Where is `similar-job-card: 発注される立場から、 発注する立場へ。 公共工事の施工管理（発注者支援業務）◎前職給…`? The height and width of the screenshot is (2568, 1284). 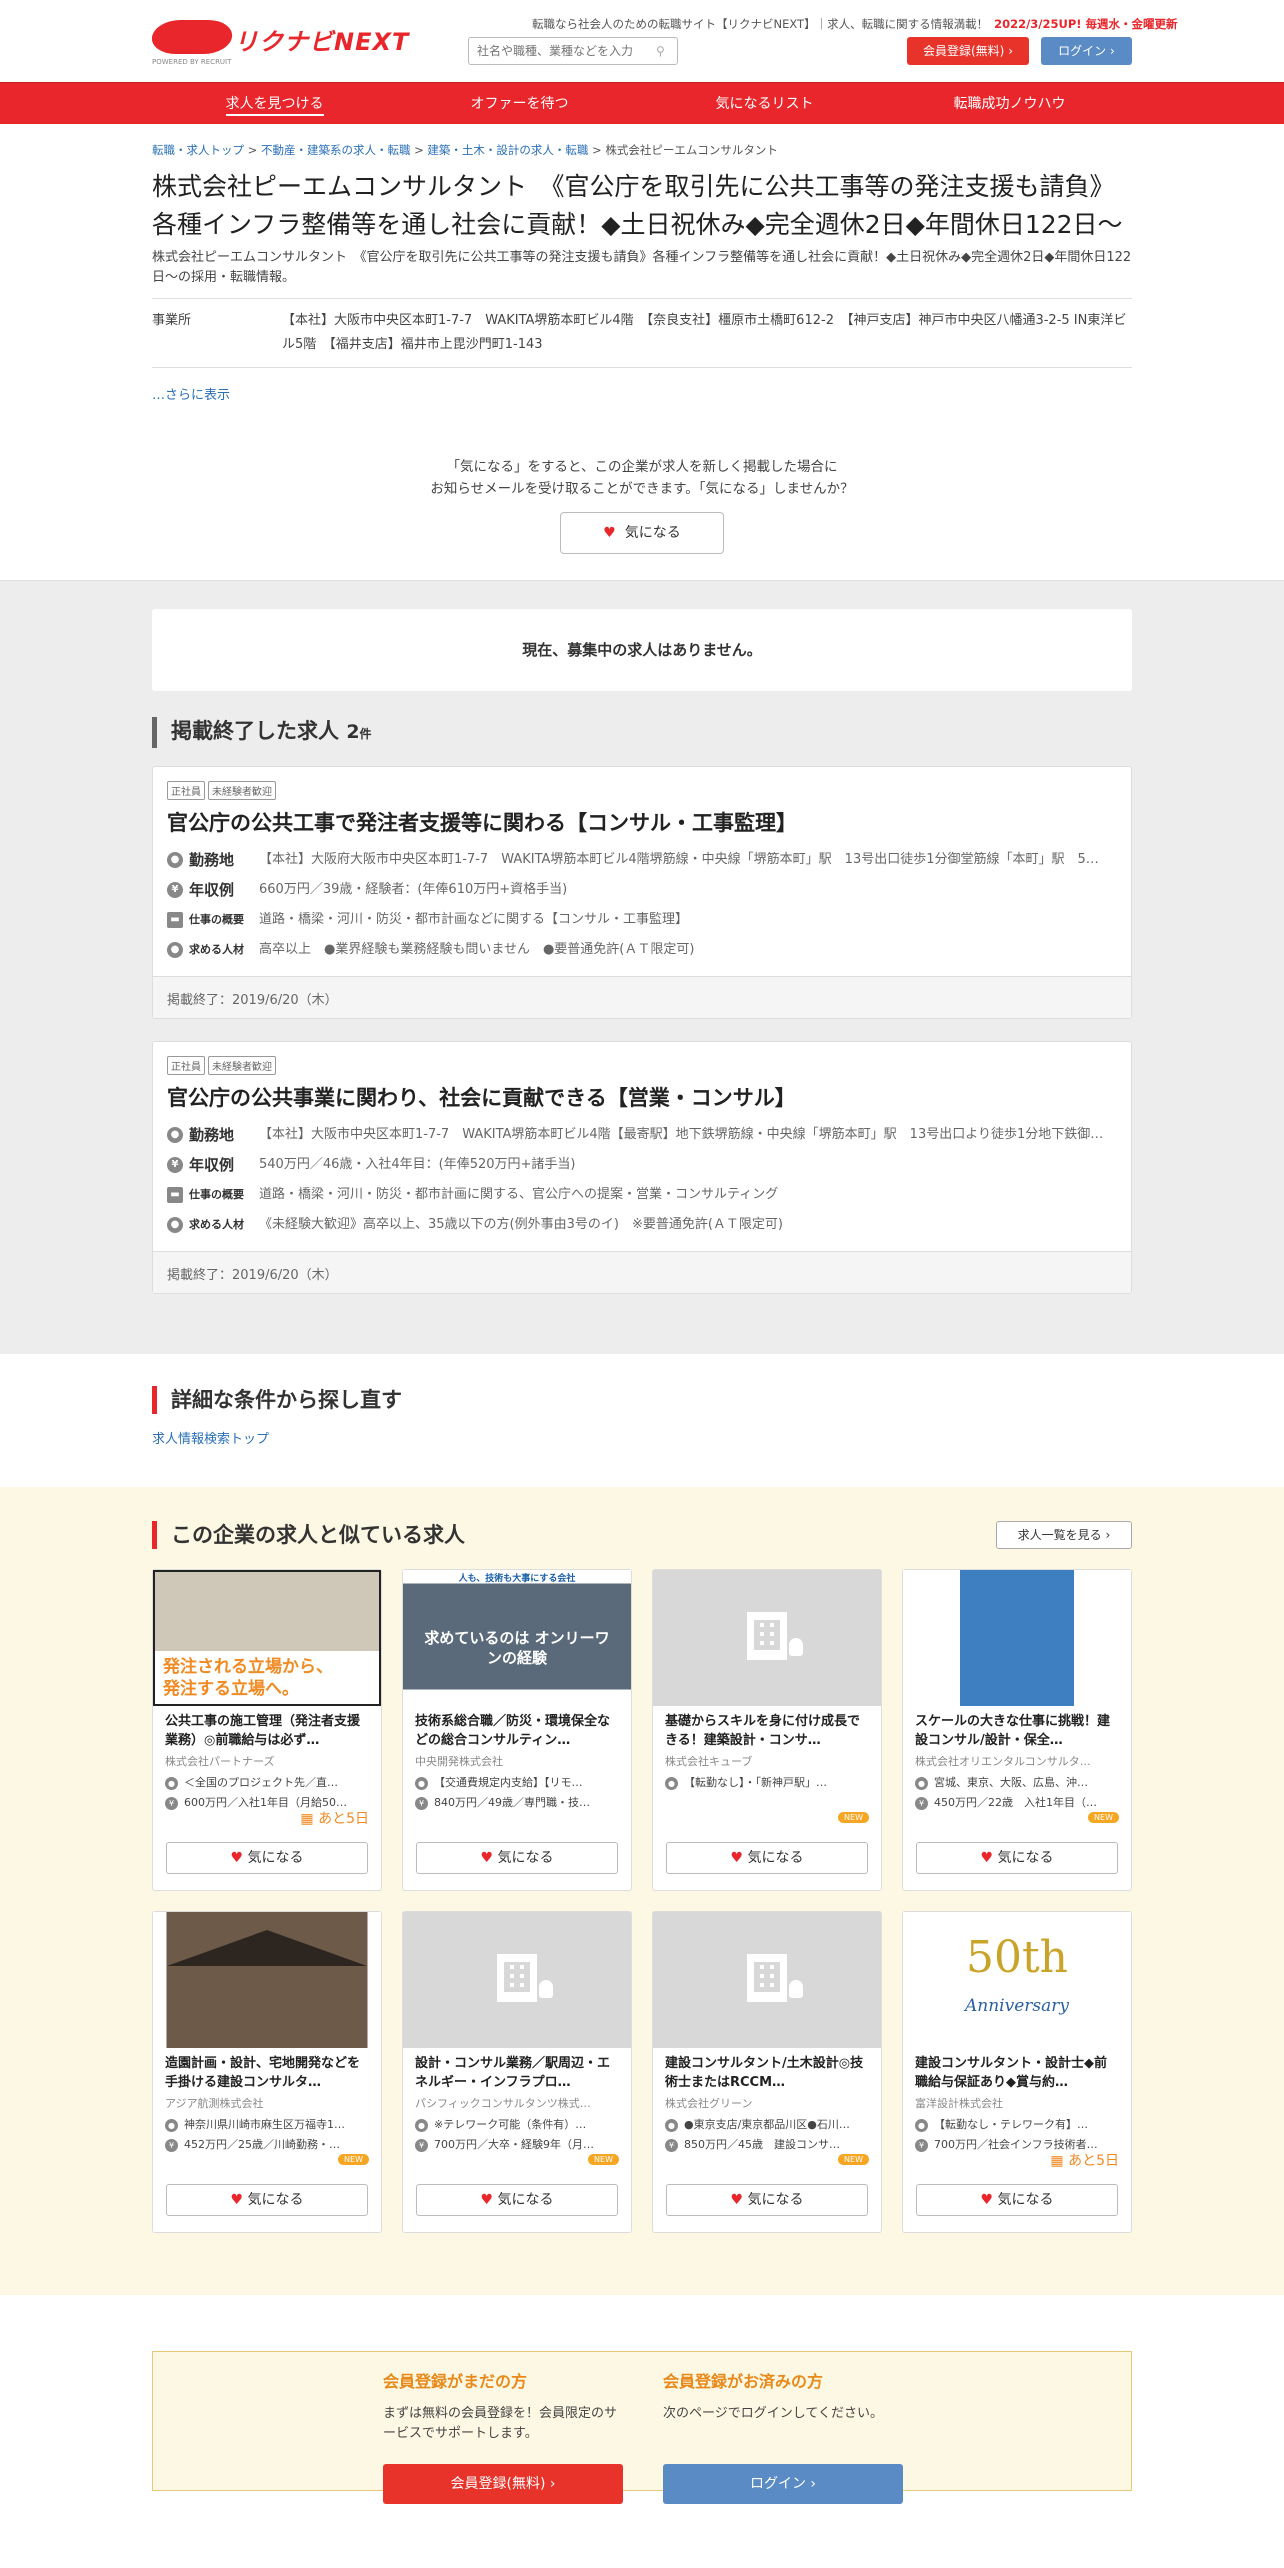 similar-job-card: 発注される立場から、 発注する立場へ。 公共工事の施工管理（発注者支援業務）◎前職給… is located at coordinates (267, 1730).